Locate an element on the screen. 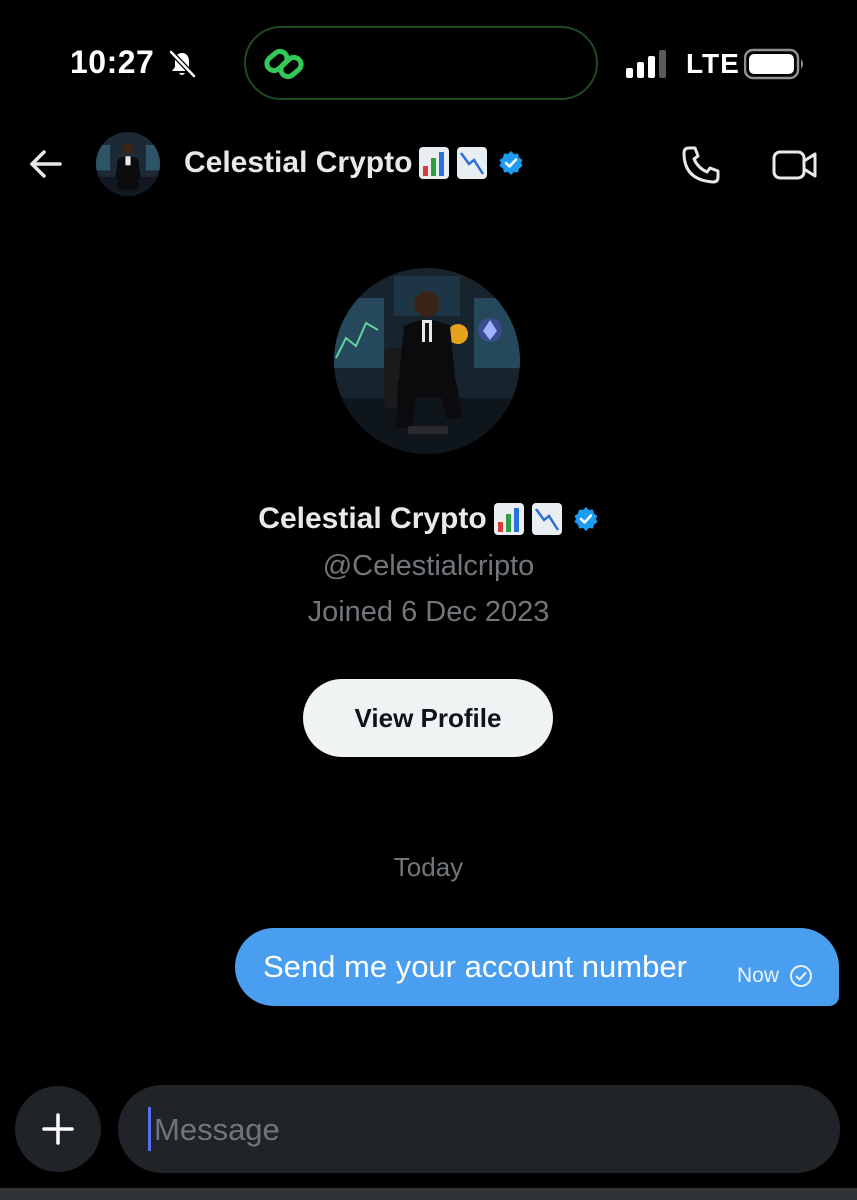 The image size is (857, 1200). link-icon is located at coordinates (284, 64).